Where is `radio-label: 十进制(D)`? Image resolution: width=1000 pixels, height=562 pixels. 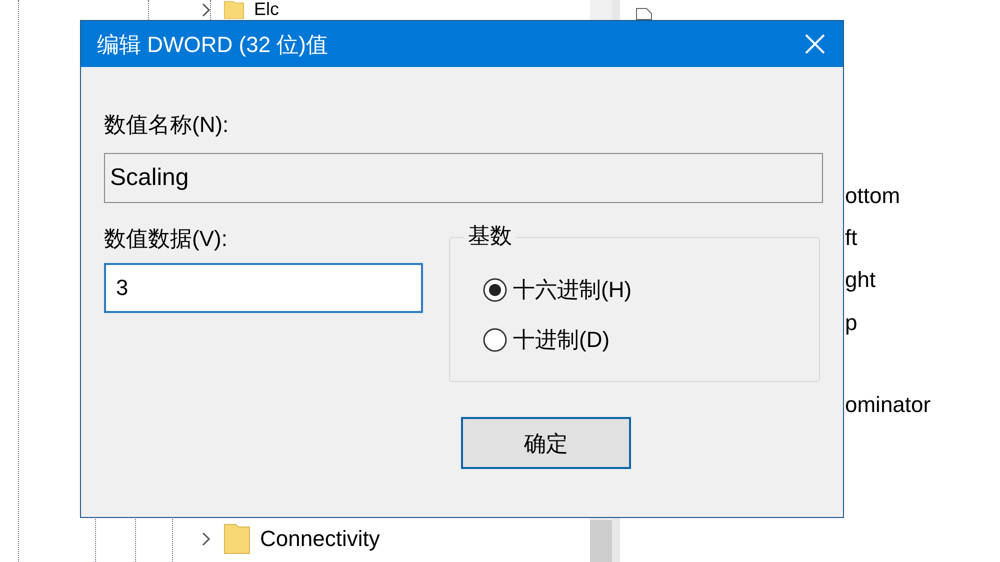
radio-label: 十进制(D) is located at coordinates (561, 340).